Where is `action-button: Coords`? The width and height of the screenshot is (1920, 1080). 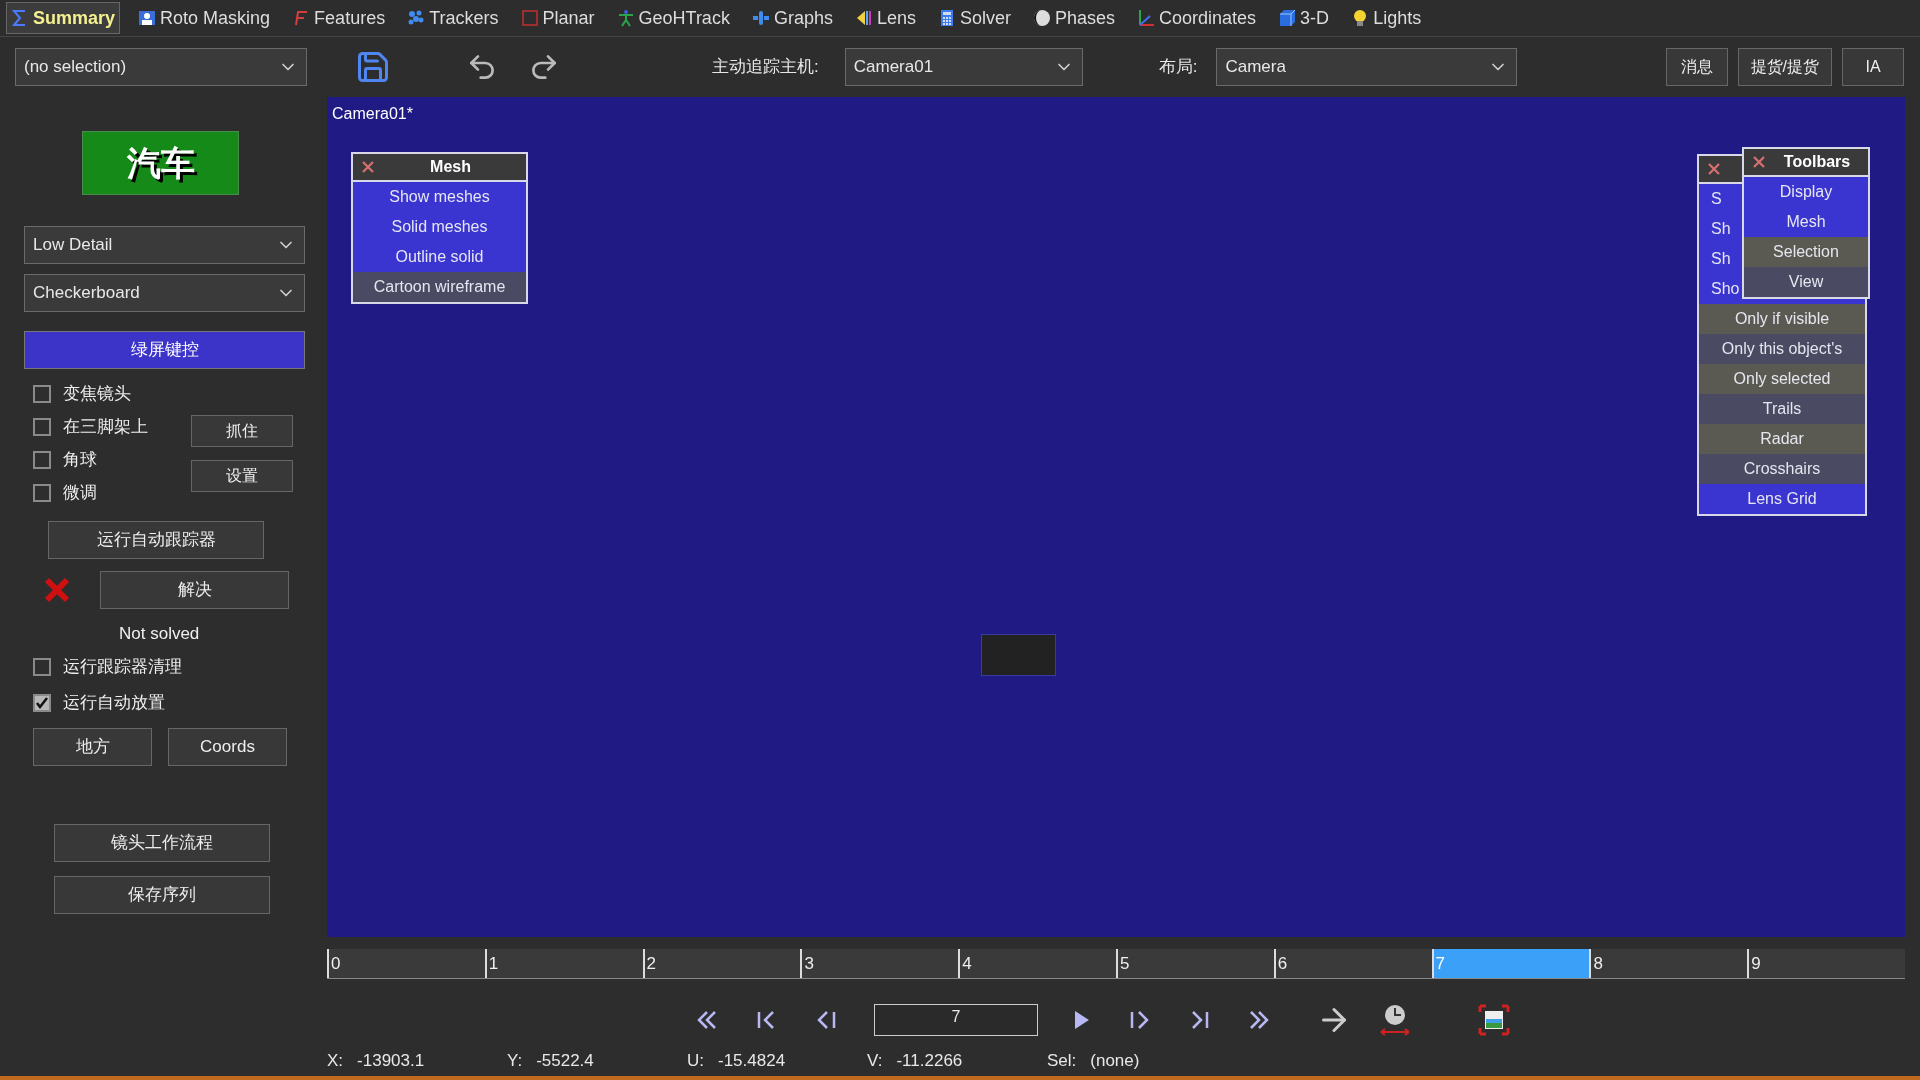 action-button: Coords is located at coordinates (227, 746).